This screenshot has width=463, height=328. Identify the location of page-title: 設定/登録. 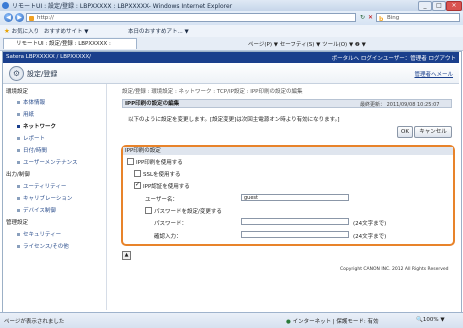
(42, 74).